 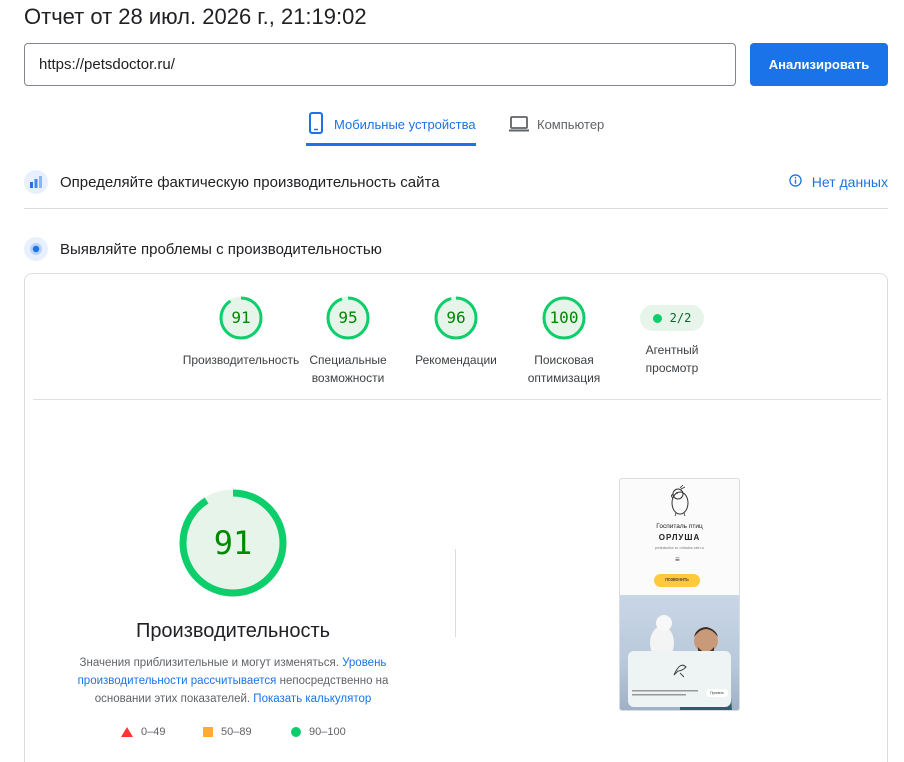 I want to click on mobile-phone-icon, so click(x=316, y=123).